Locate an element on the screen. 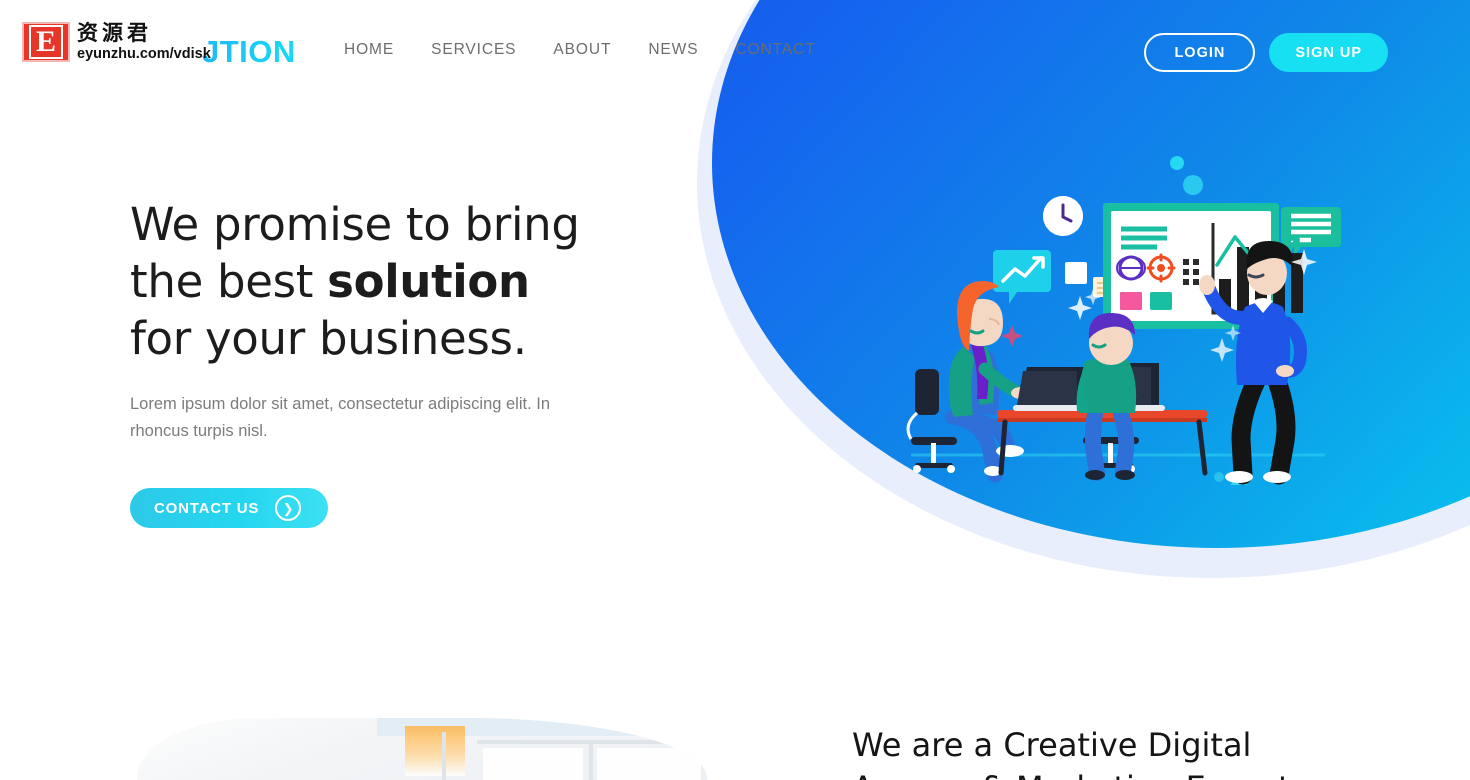 This screenshot has height=780, width=1470. nav-item-contact: CONTACT is located at coordinates (775, 50).